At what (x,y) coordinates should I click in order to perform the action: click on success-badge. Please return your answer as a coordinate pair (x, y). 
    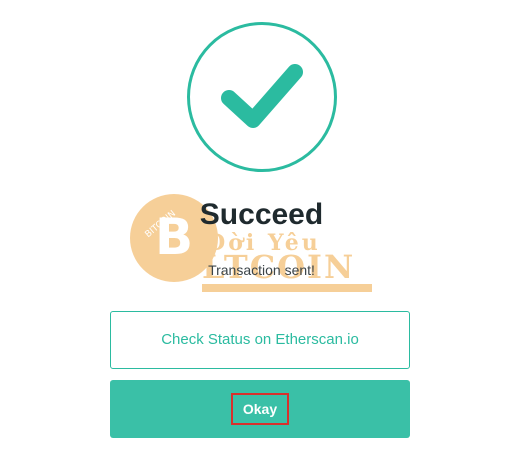
    Looking at the image, I should click on (262, 97).